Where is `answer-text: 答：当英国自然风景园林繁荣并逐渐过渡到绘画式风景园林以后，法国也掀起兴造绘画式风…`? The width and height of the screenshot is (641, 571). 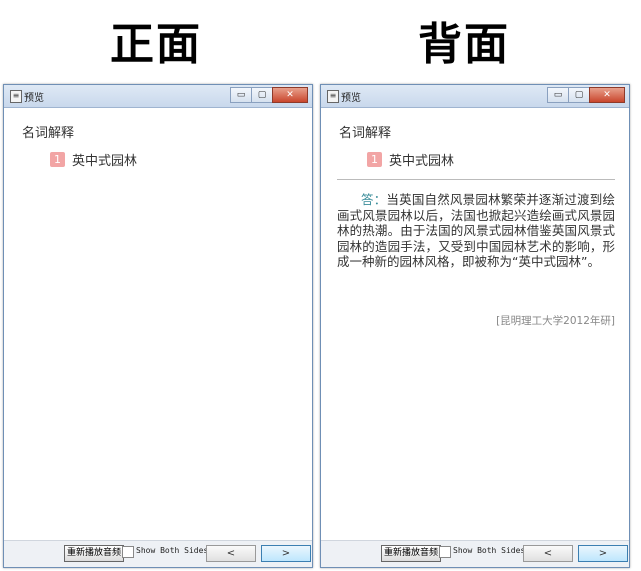
answer-text: 答：当英国自然风景园林繁荣并逐渐过渡到绘画式风景园林以后，法国也掀起兴造绘画式风… is located at coordinates (476, 231).